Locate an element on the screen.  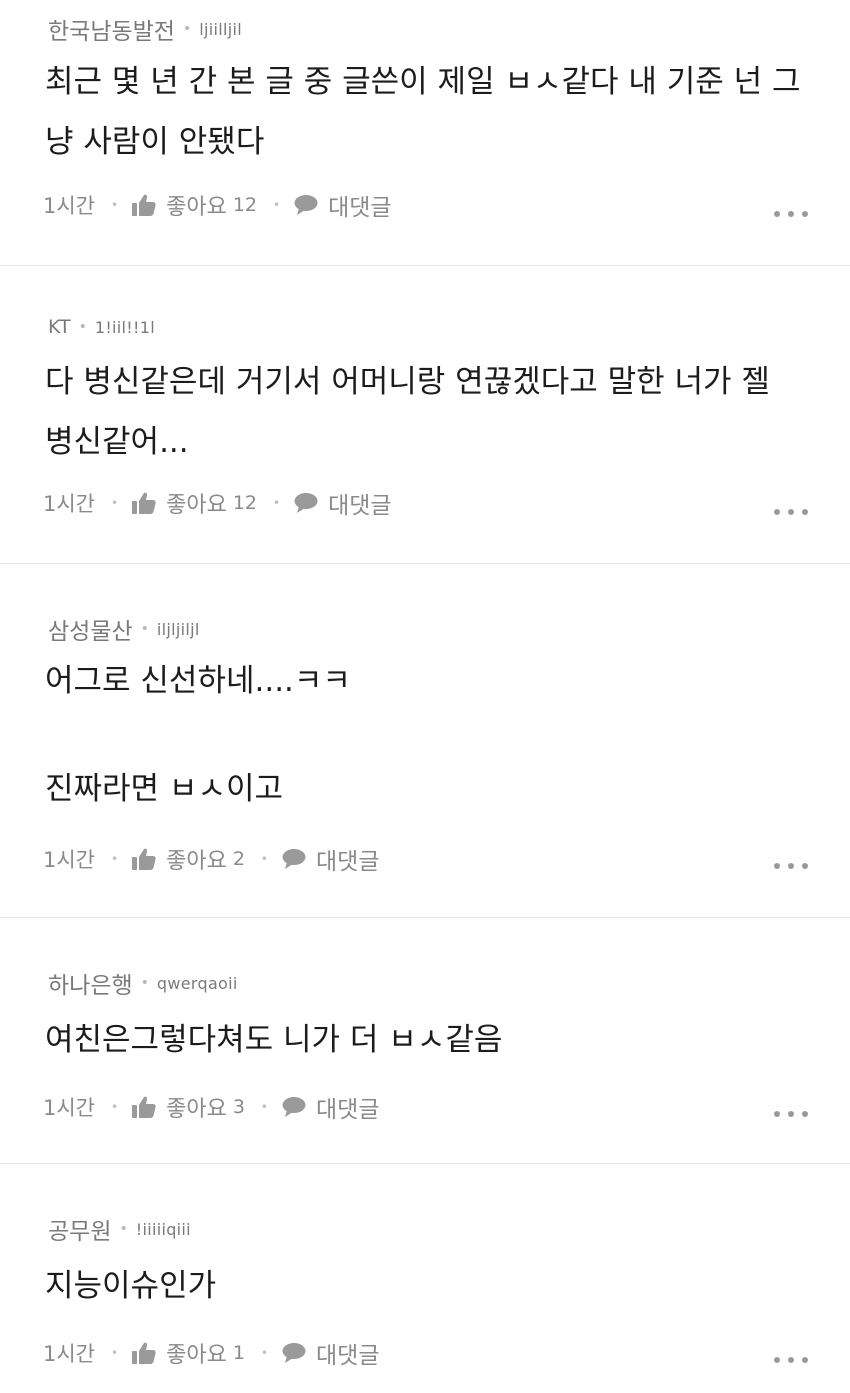
comment-body: 어그로 신선하네....ㅋㅋ 진짜라면 ㅂㅅ이고 is located at coordinates (430, 735).